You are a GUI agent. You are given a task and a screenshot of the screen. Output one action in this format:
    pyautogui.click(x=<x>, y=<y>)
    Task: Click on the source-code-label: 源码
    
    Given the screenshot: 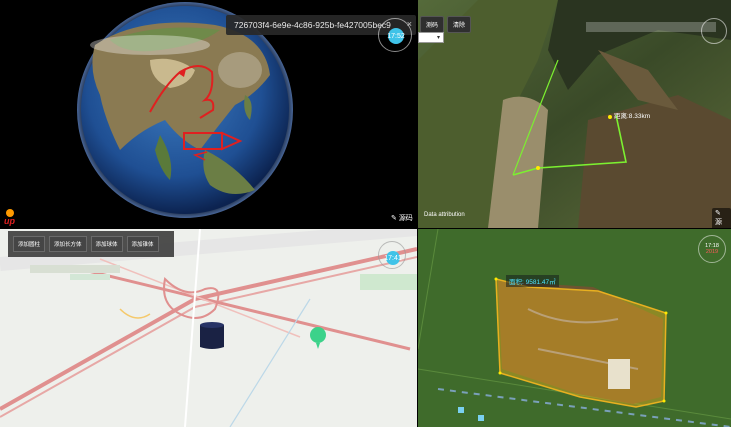 What is the action you would take?
    pyautogui.click(x=405, y=218)
    